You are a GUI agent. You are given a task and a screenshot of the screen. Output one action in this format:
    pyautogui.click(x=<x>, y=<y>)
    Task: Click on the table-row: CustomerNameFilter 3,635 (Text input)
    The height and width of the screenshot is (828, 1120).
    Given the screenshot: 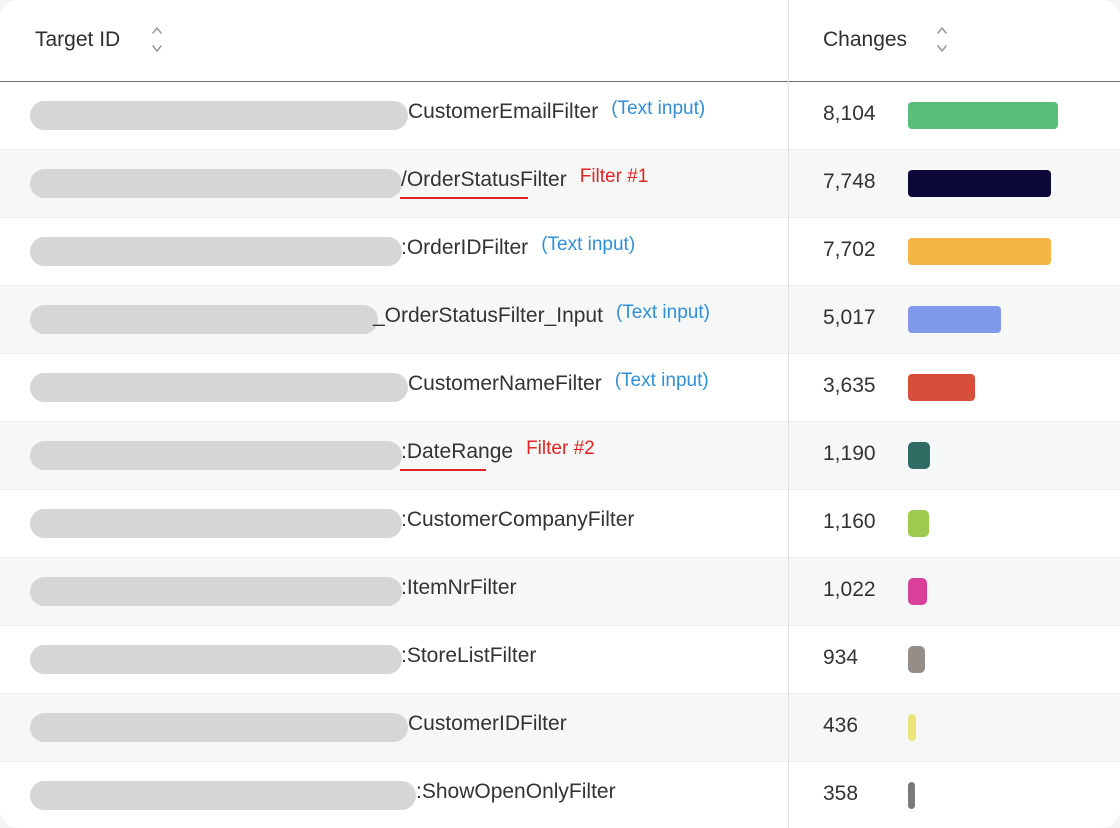 What is the action you would take?
    pyautogui.click(x=560, y=388)
    